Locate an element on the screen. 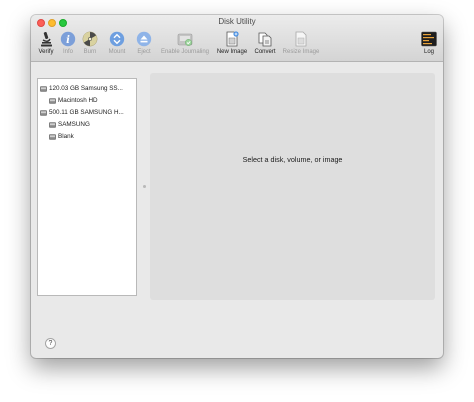 This screenshot has width=474, height=402. mount-button: Mount is located at coordinates (117, 45).